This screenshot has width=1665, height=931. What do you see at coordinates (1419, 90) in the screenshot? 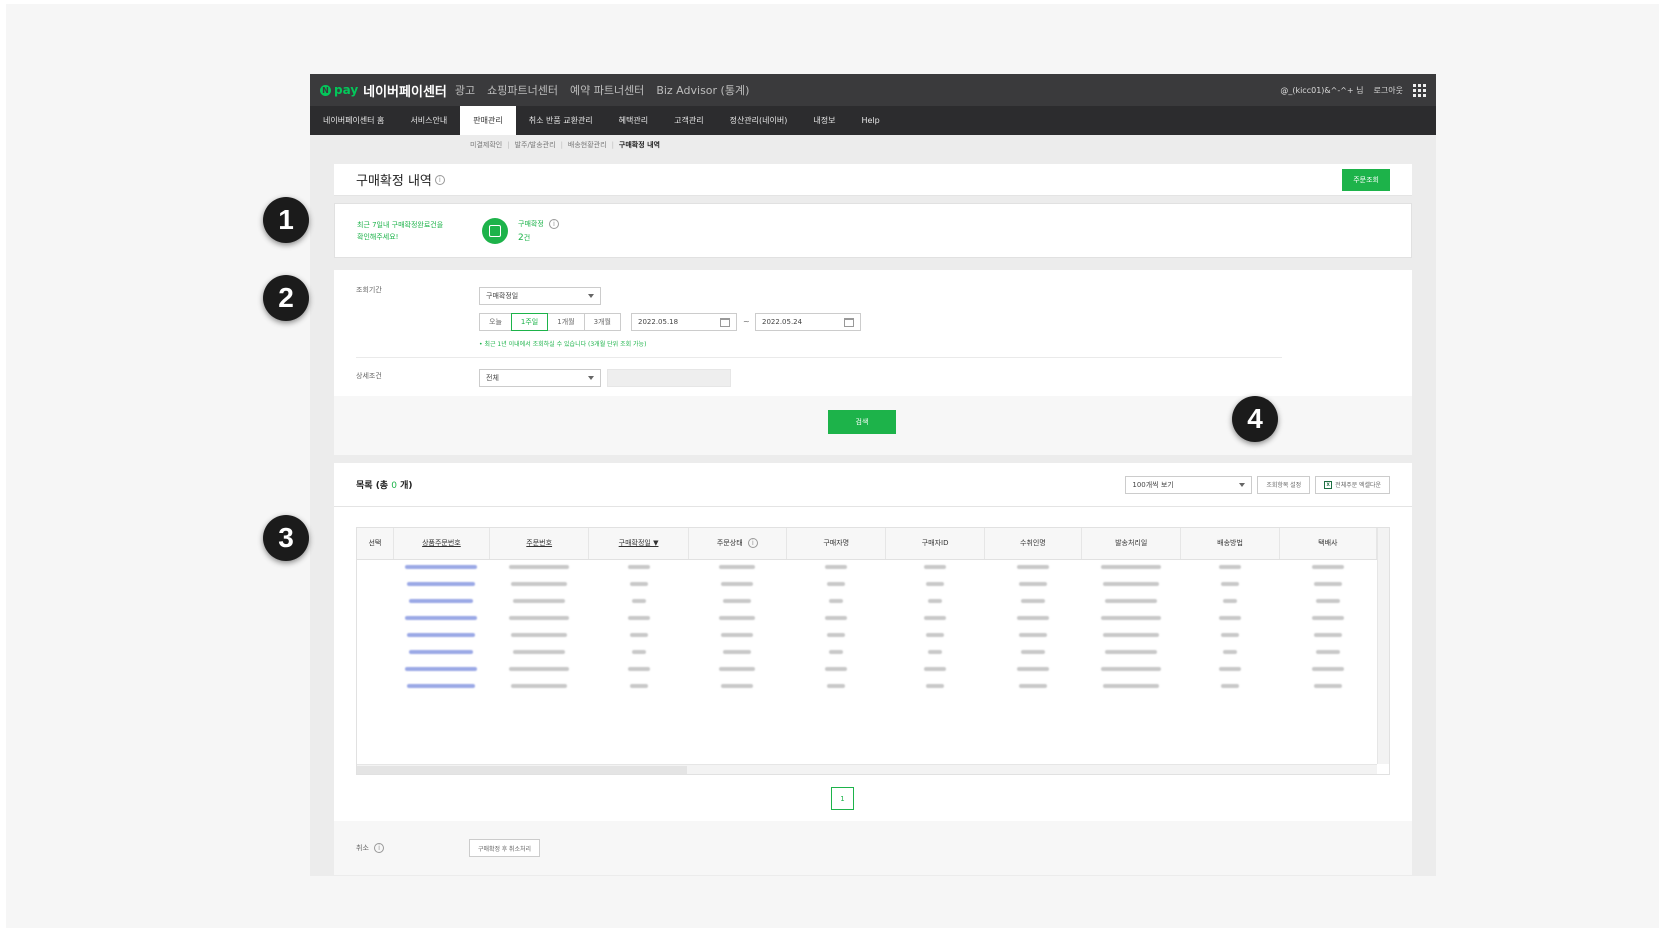
I see `grid-icon` at bounding box center [1419, 90].